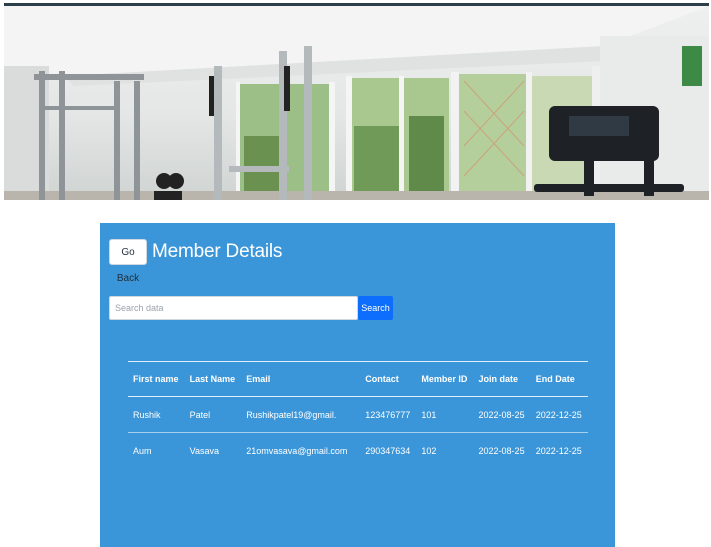  Describe the element at coordinates (258, 379) in the screenshot. I see `column-header-email: Email` at that location.